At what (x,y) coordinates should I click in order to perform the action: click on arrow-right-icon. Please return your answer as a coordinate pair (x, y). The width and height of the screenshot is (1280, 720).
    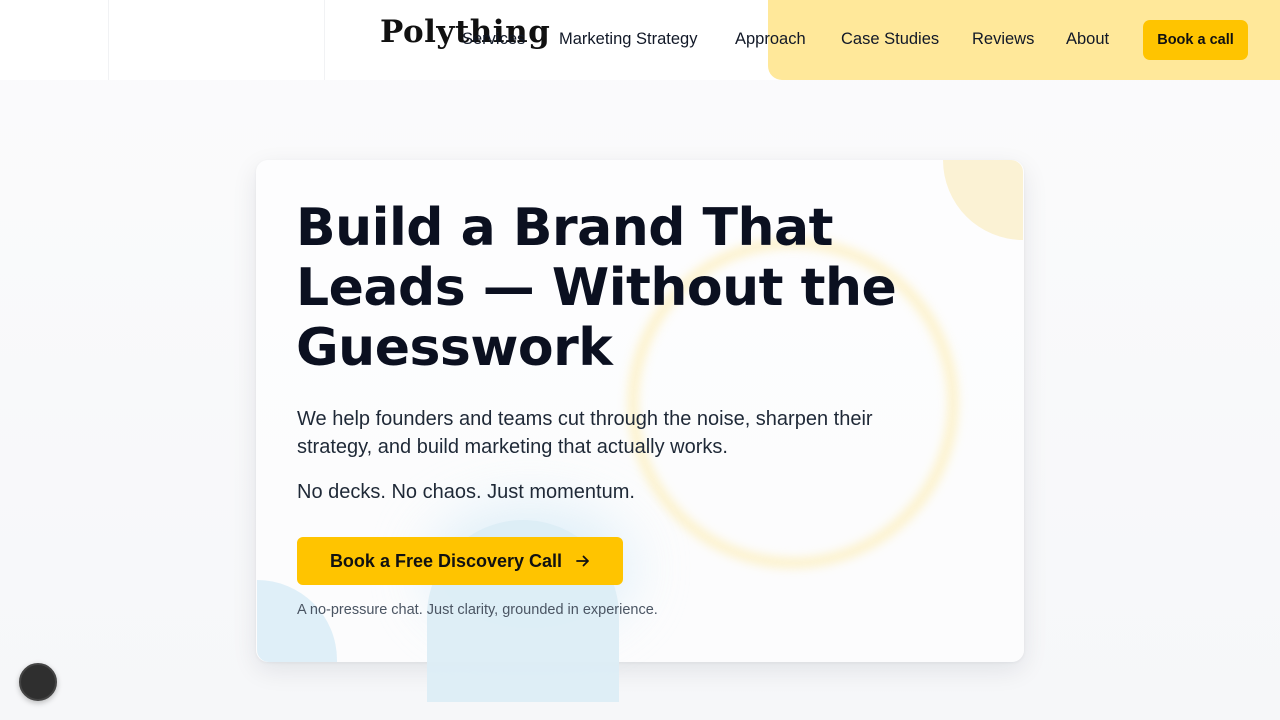
    Looking at the image, I should click on (582, 561).